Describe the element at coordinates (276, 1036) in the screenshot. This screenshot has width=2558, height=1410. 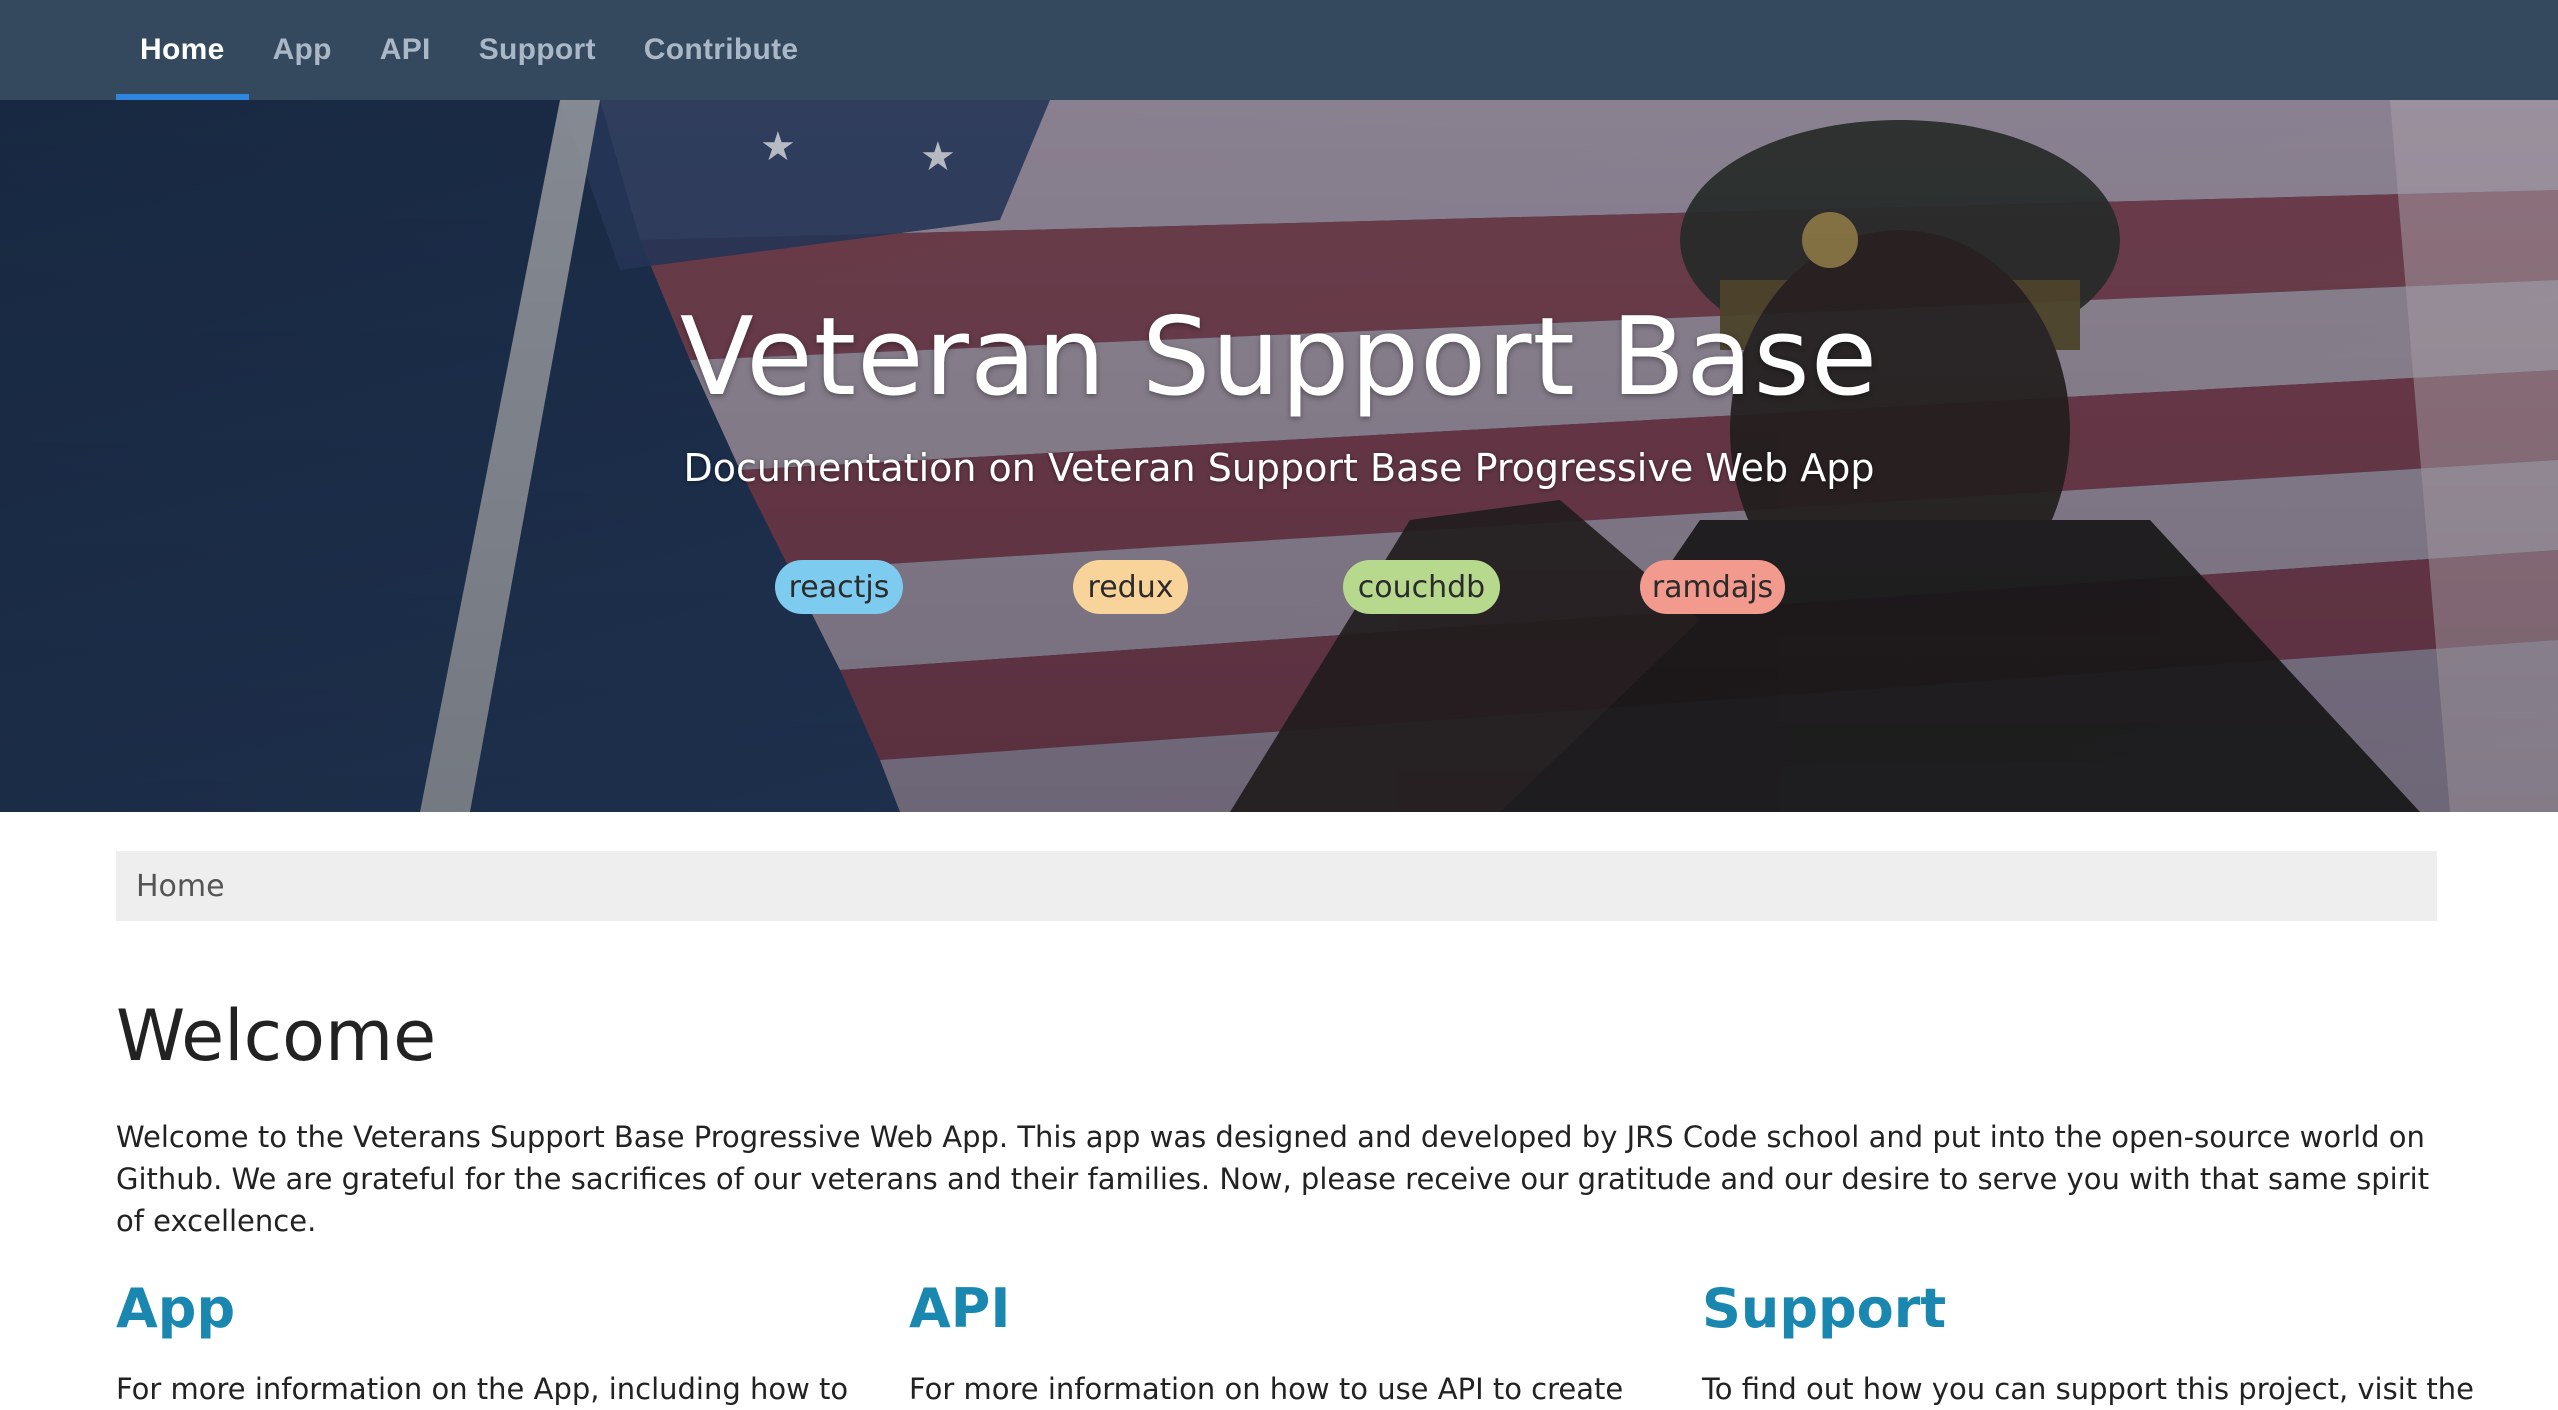
I see `welcome-heading: Welcome` at that location.